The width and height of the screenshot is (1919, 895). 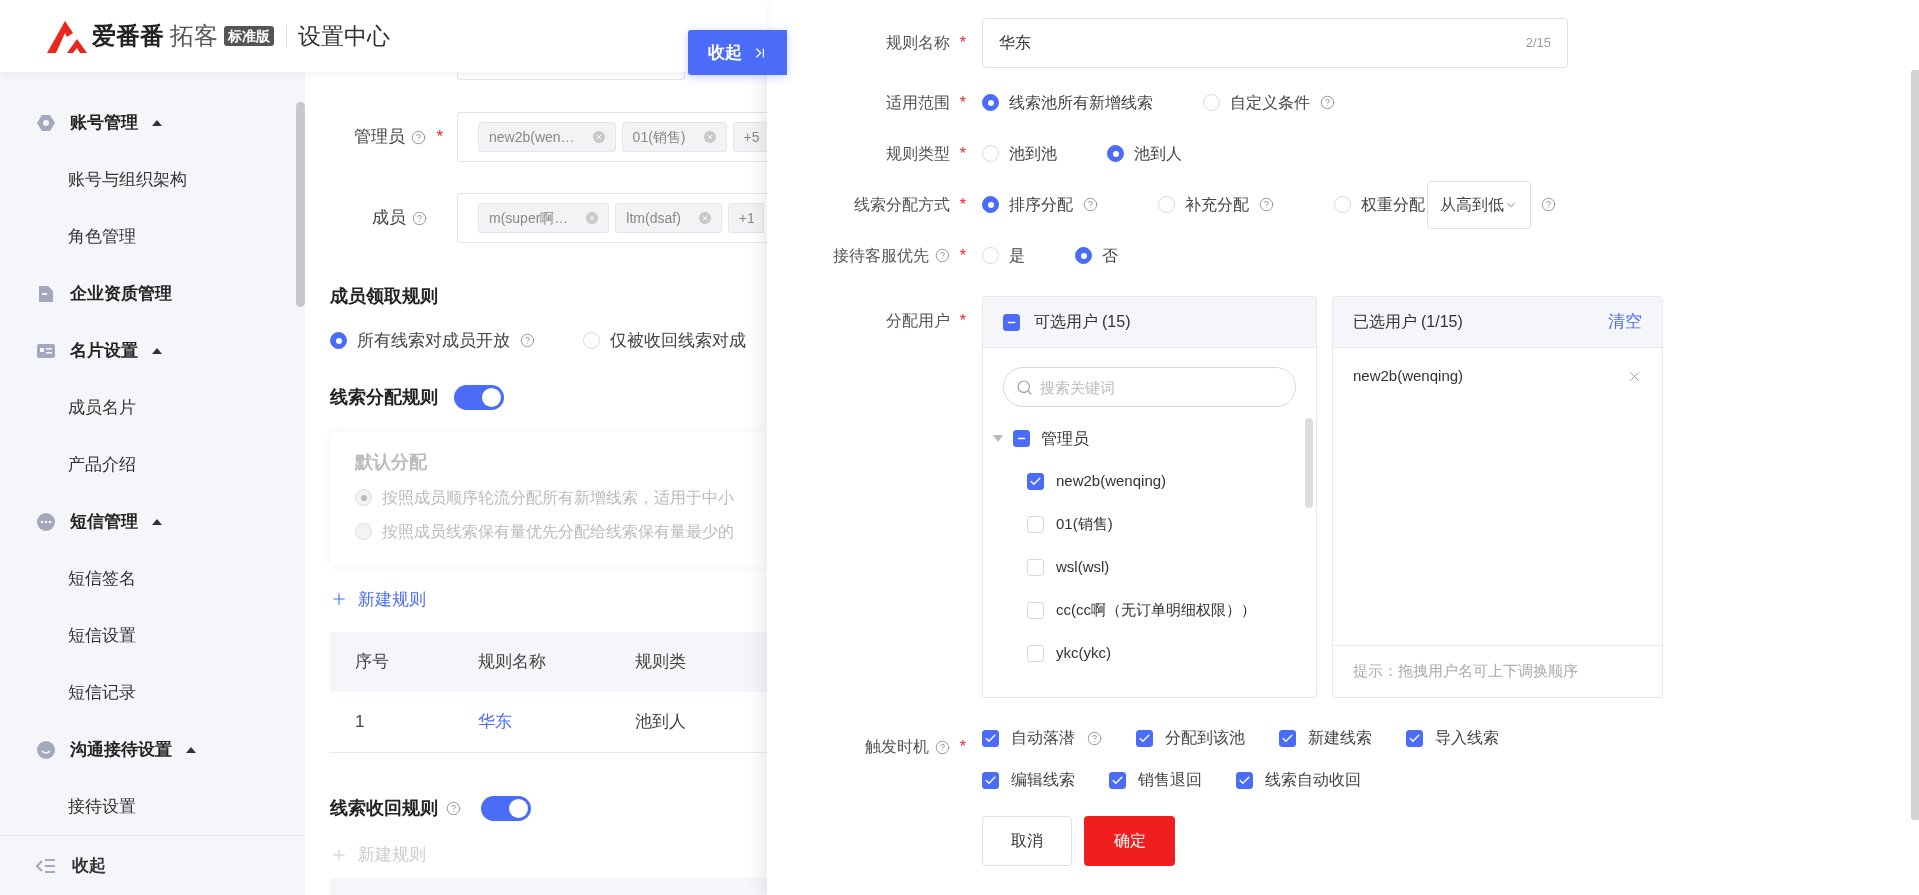 What do you see at coordinates (1170, 780) in the screenshot?
I see `checkbox-label: 销售退回` at bounding box center [1170, 780].